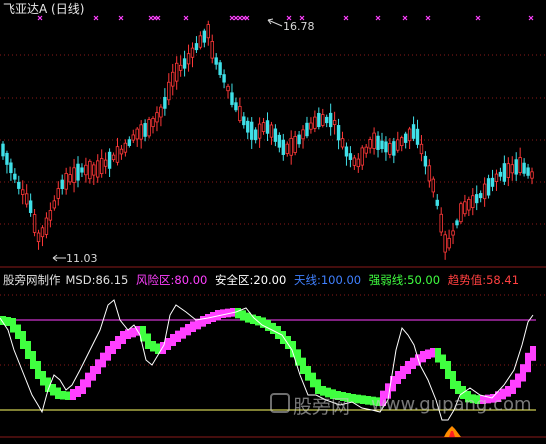 The image size is (546, 444). What do you see at coordinates (451, 404) in the screenshot?
I see `watermark-url: www.gupang.com` at bounding box center [451, 404].